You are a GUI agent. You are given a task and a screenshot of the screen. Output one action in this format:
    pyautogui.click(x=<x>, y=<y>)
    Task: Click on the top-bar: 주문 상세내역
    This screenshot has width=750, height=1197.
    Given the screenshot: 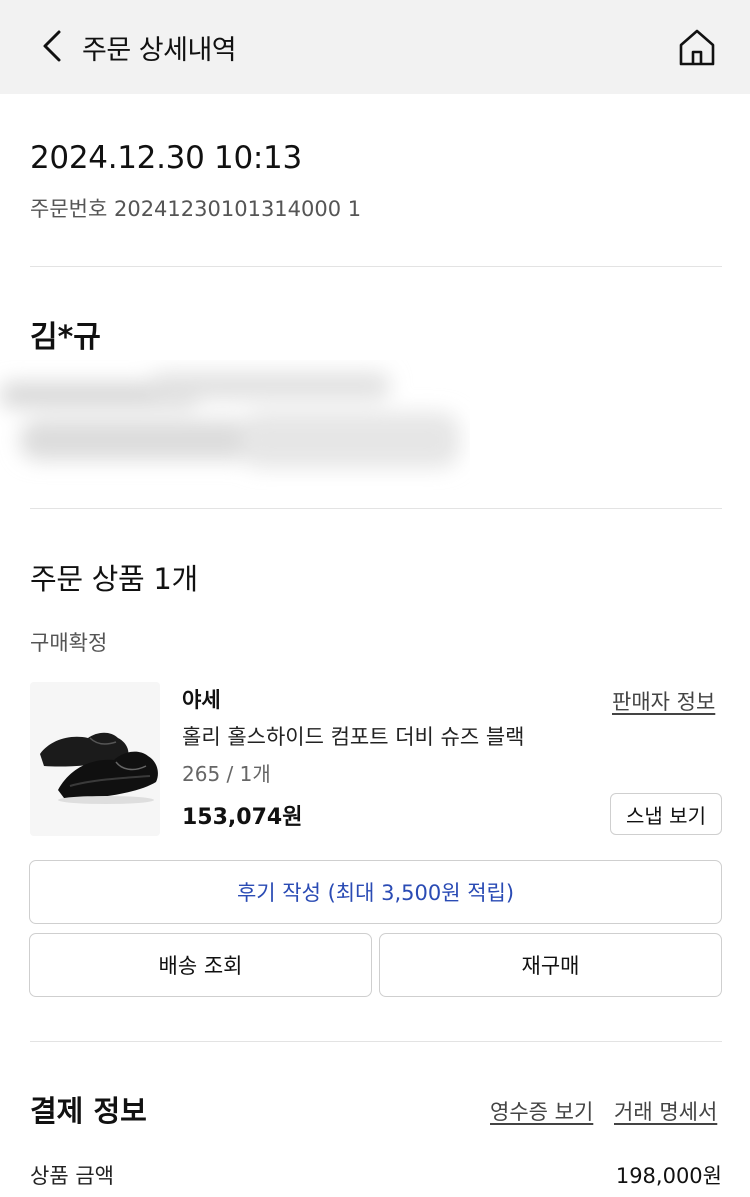 What is the action you would take?
    pyautogui.click(x=375, y=47)
    